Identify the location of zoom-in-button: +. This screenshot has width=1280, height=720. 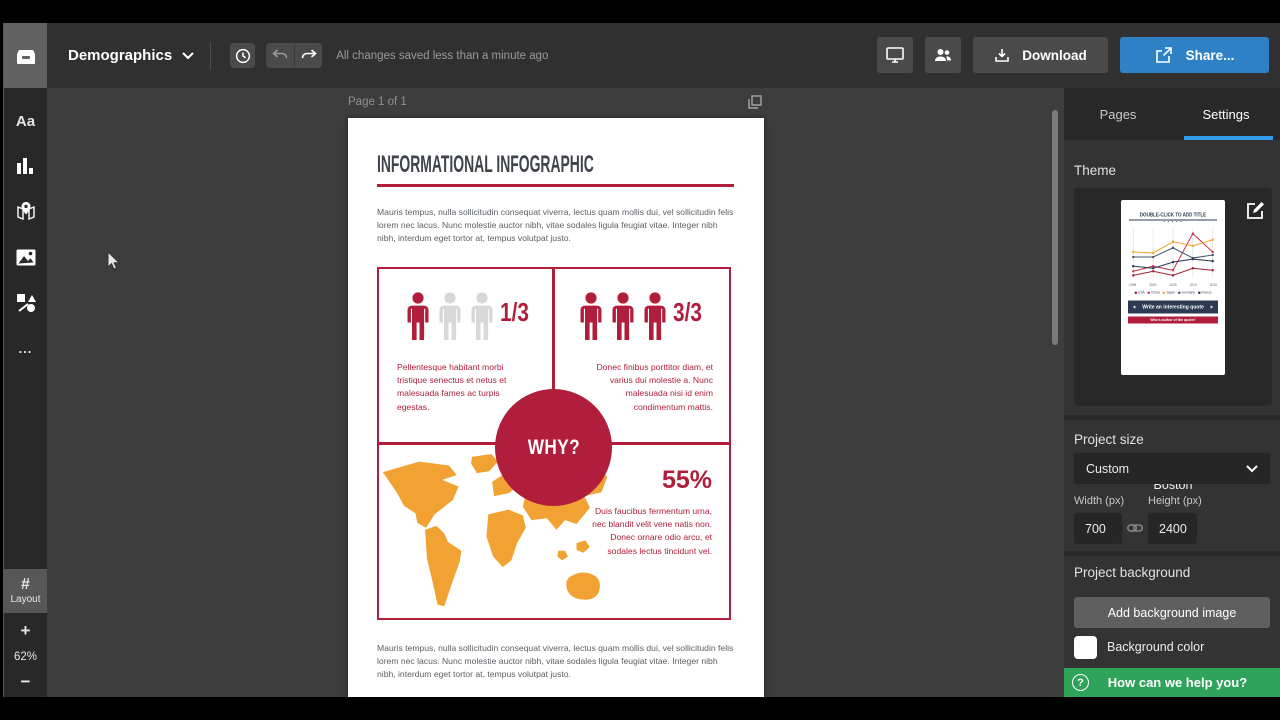
(25, 631).